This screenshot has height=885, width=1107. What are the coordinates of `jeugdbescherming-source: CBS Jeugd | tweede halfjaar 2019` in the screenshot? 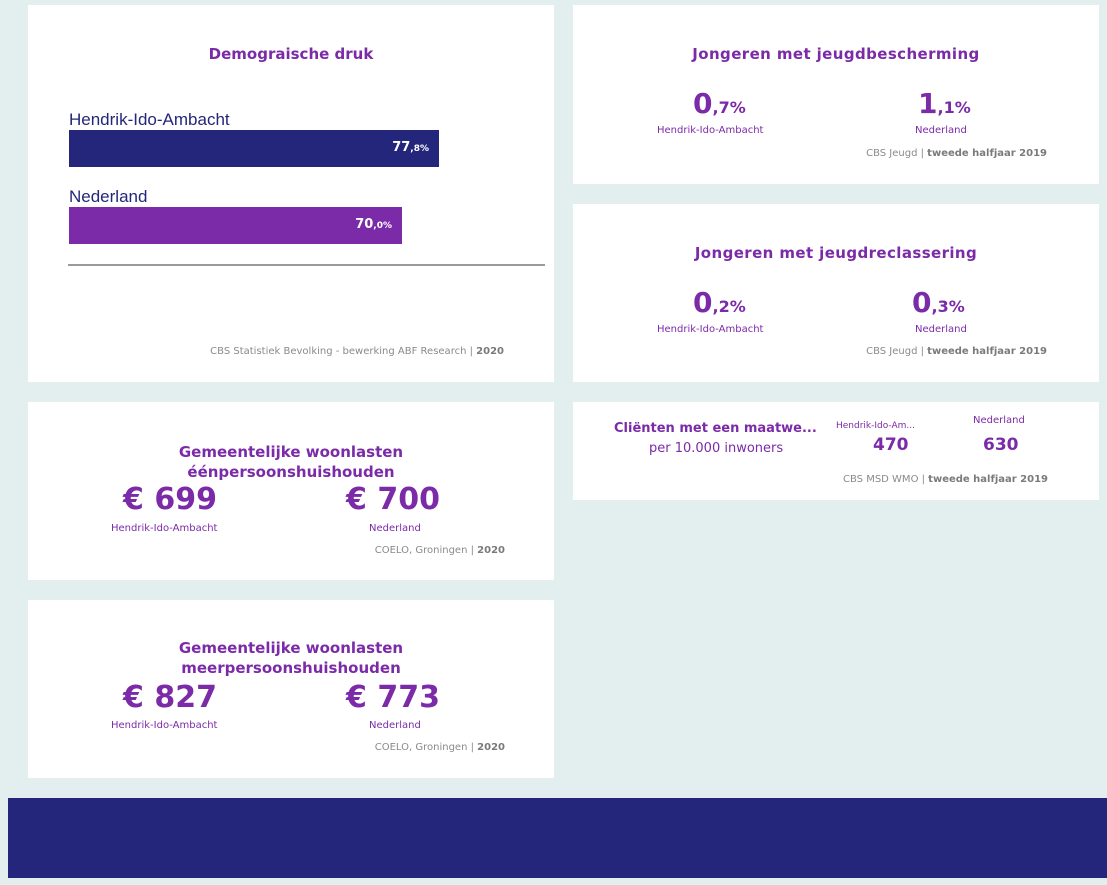 It's located at (956, 153).